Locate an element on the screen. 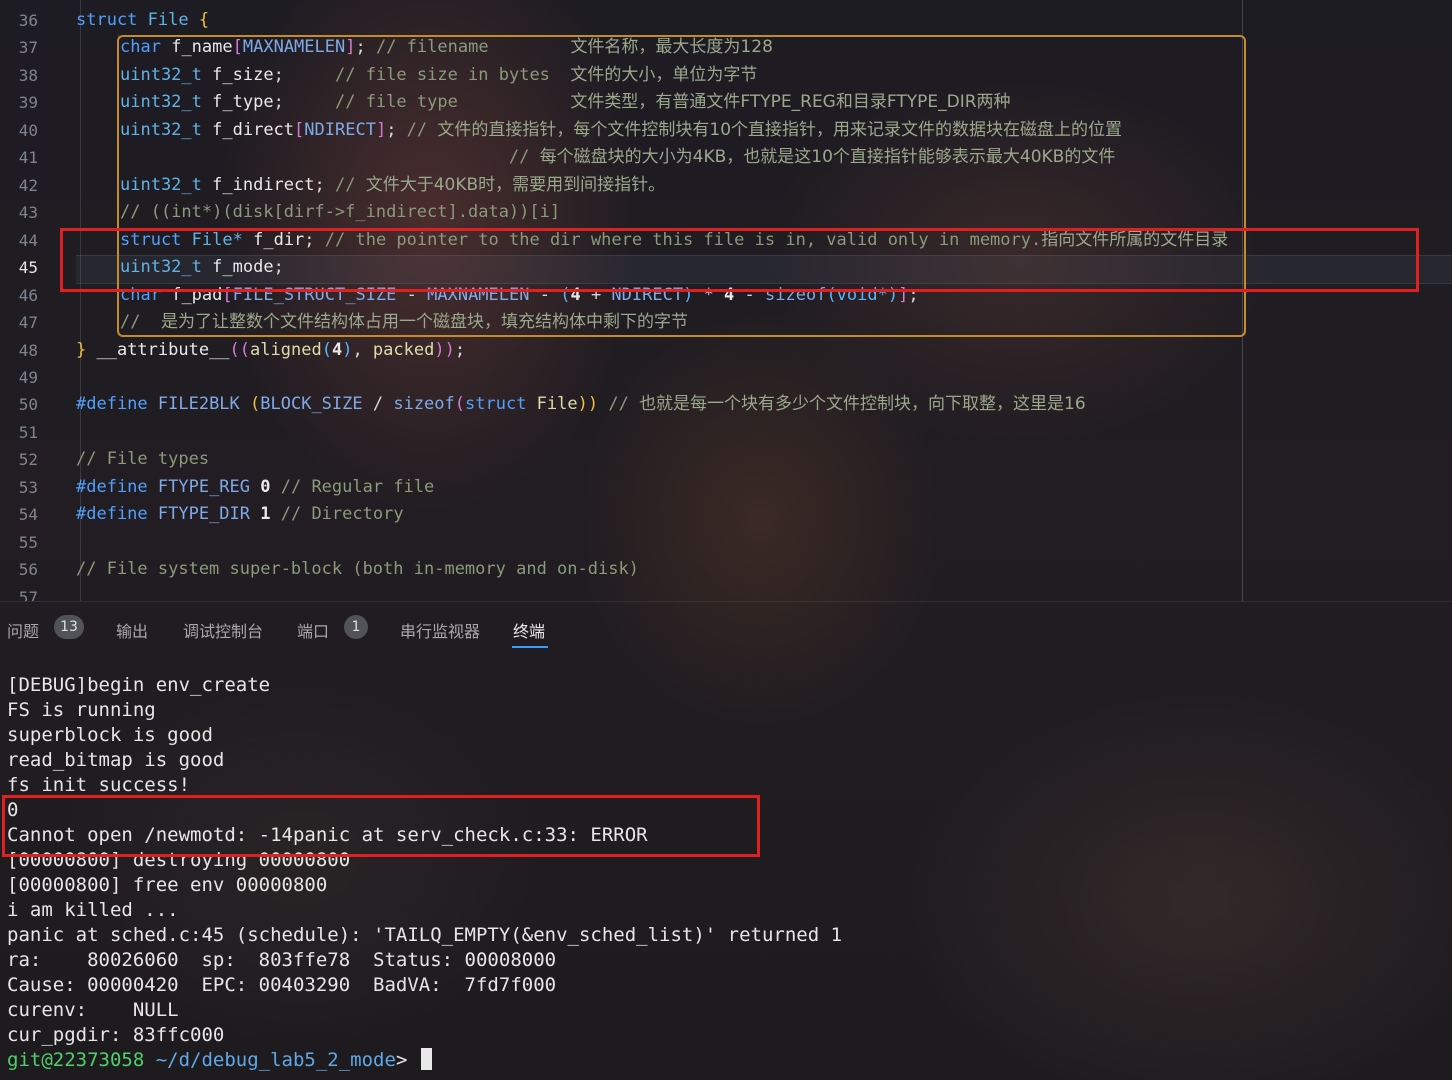  operator: / is located at coordinates (378, 404).